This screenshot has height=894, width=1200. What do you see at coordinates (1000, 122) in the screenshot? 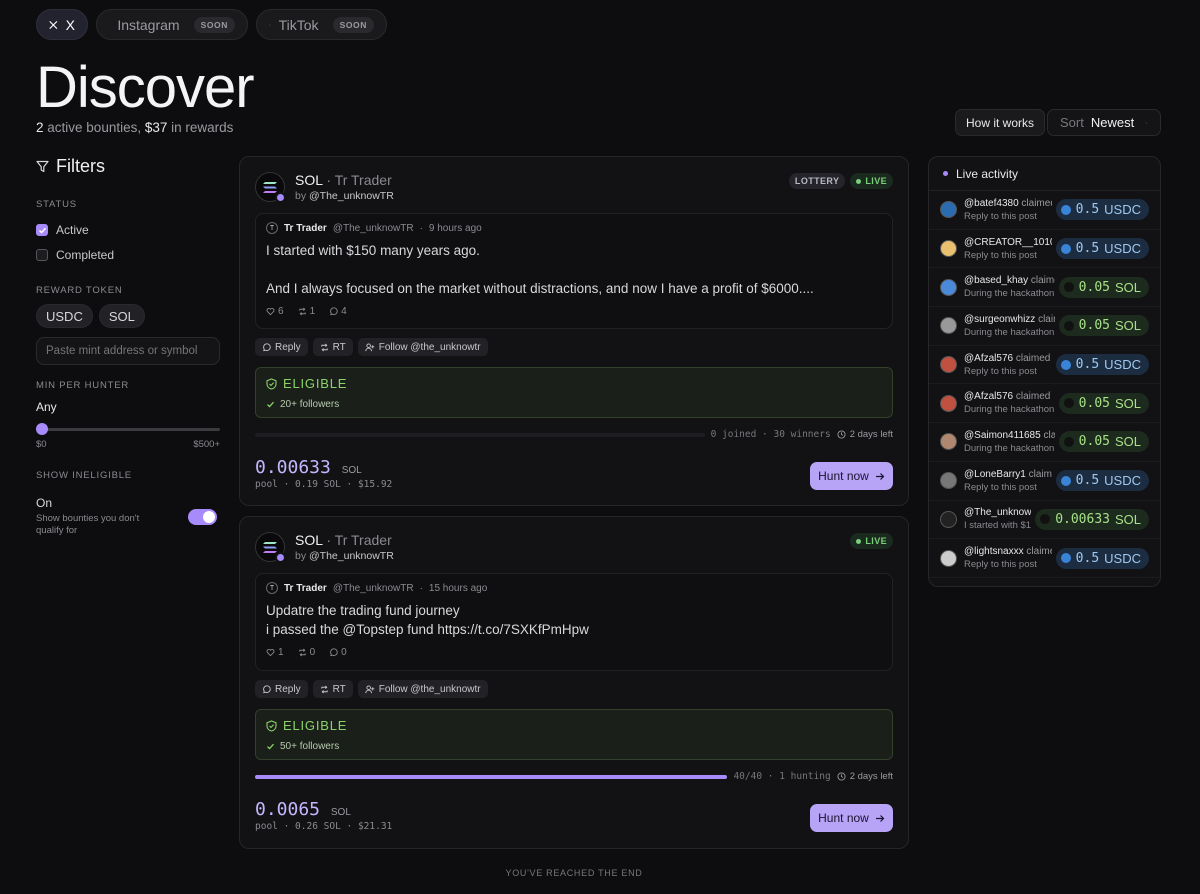
I see `how-it-works-button: How it works` at bounding box center [1000, 122].